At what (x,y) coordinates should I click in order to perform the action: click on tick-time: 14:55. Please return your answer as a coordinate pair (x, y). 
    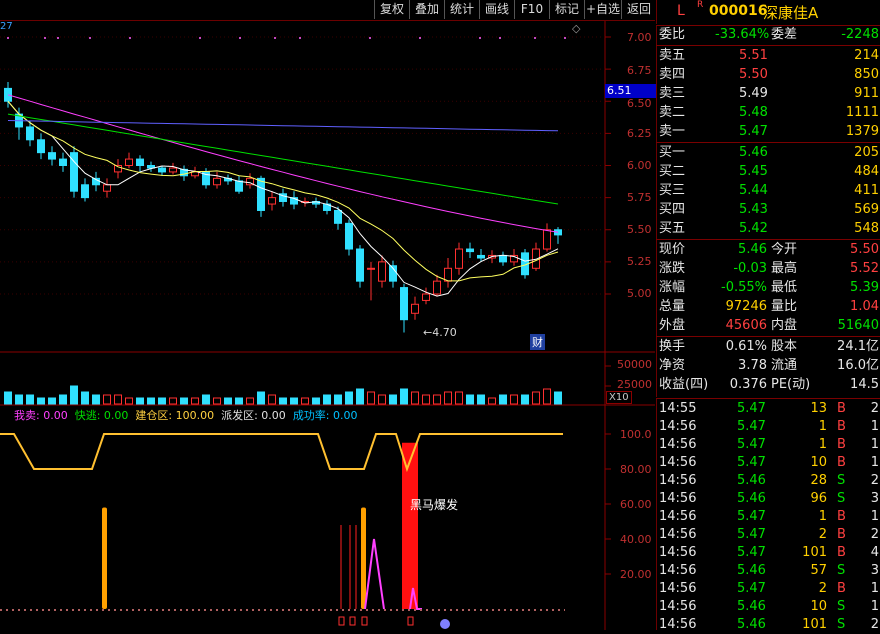
    Looking at the image, I should click on (678, 408).